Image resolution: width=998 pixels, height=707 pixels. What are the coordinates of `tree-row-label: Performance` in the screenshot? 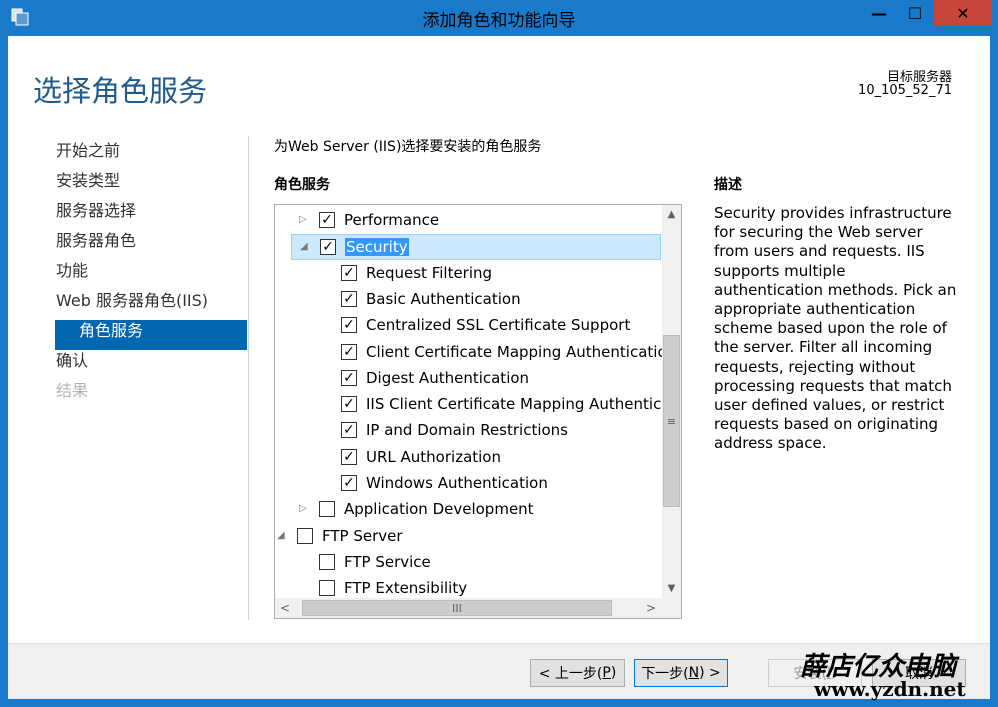 It's located at (392, 220).